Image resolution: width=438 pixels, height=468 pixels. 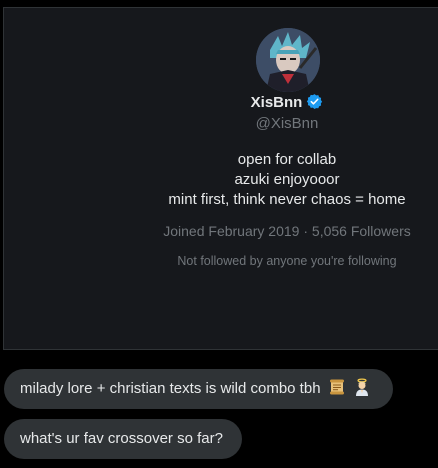 I want to click on followed-by-note: Not followed by anyone you're following, so click(x=287, y=261).